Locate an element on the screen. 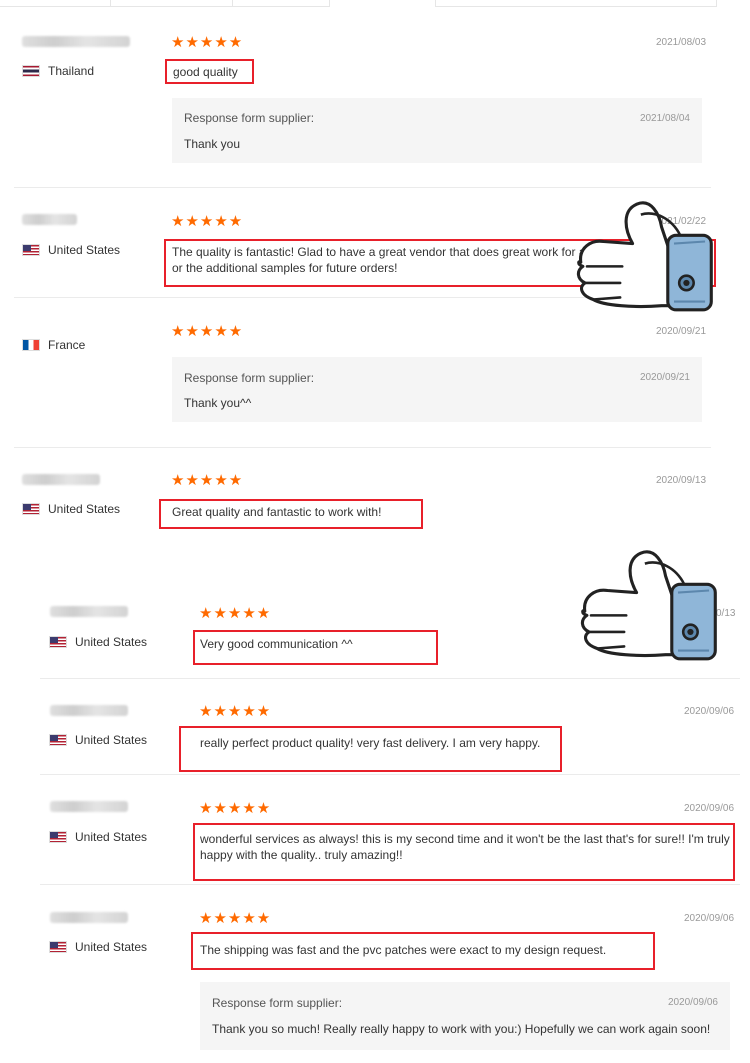 The width and height of the screenshot is (750, 1063). reviewer-country: France is located at coordinates (53, 345).